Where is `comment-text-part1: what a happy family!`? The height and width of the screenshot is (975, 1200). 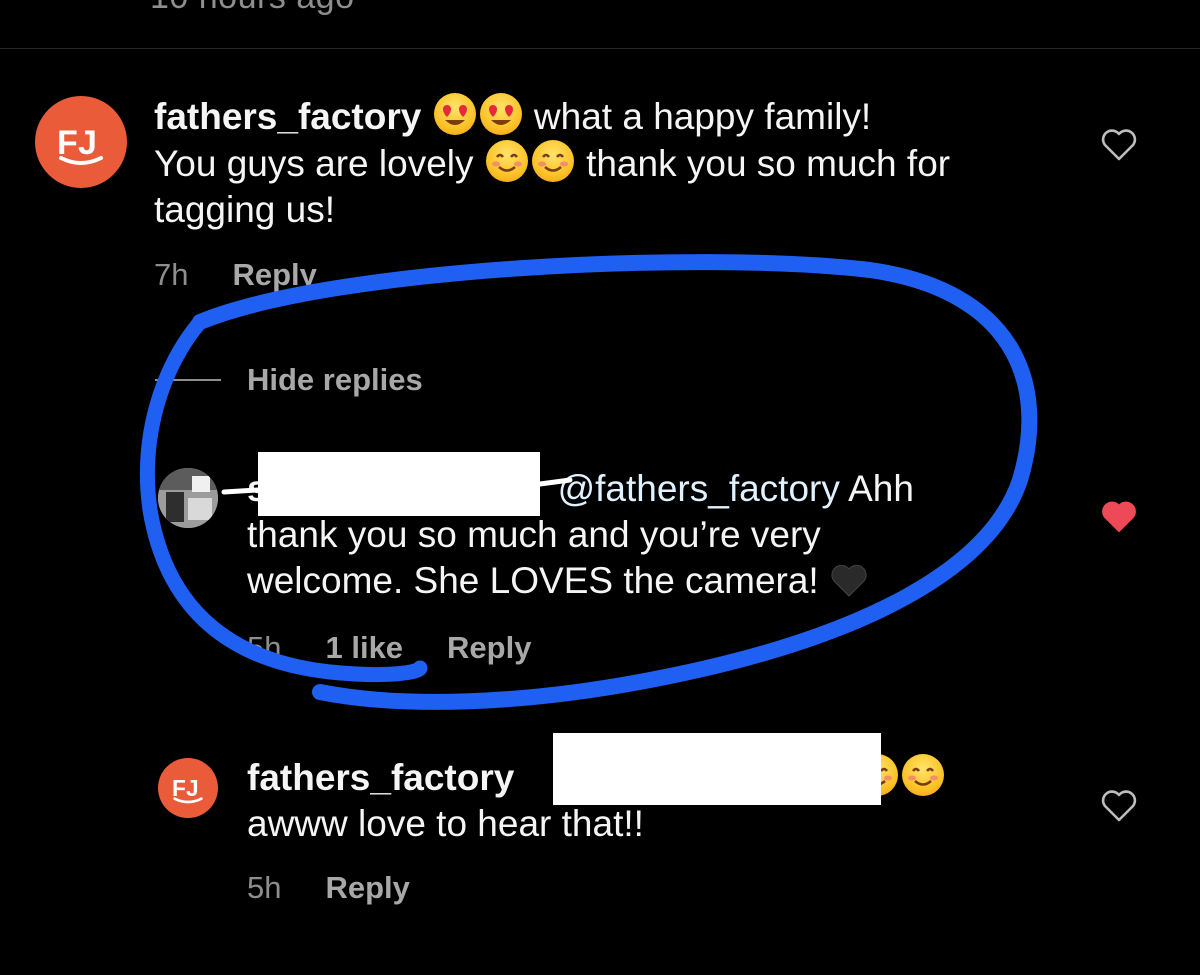
comment-text-part1: what a happy family! is located at coordinates (702, 116).